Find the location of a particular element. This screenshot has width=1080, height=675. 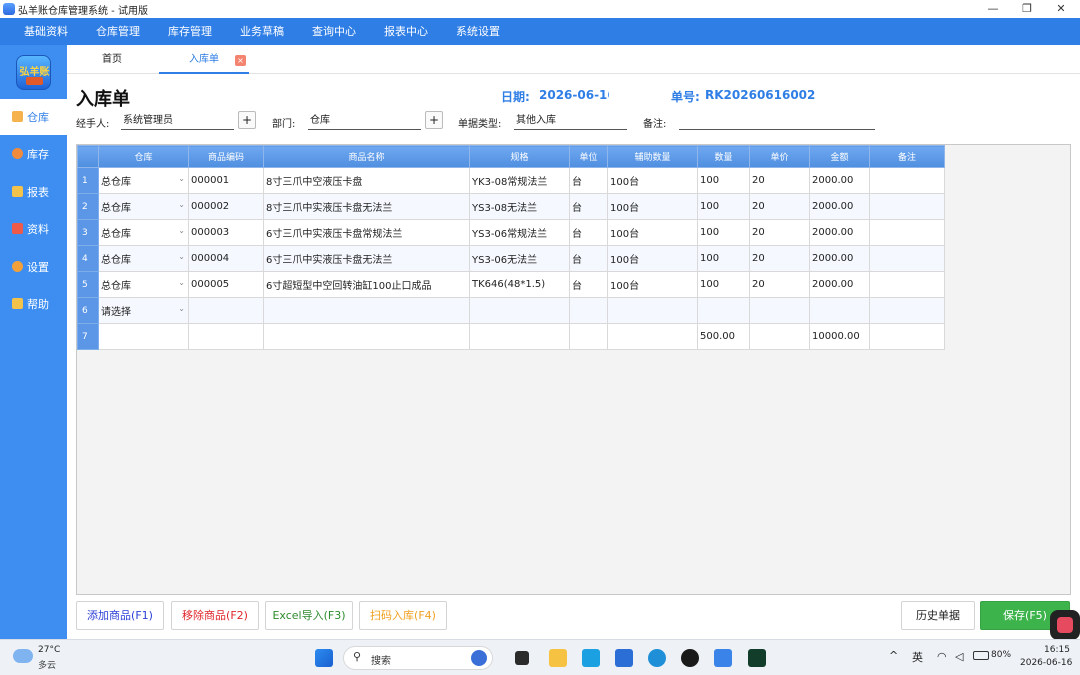

task-view-icon is located at coordinates (522, 658).